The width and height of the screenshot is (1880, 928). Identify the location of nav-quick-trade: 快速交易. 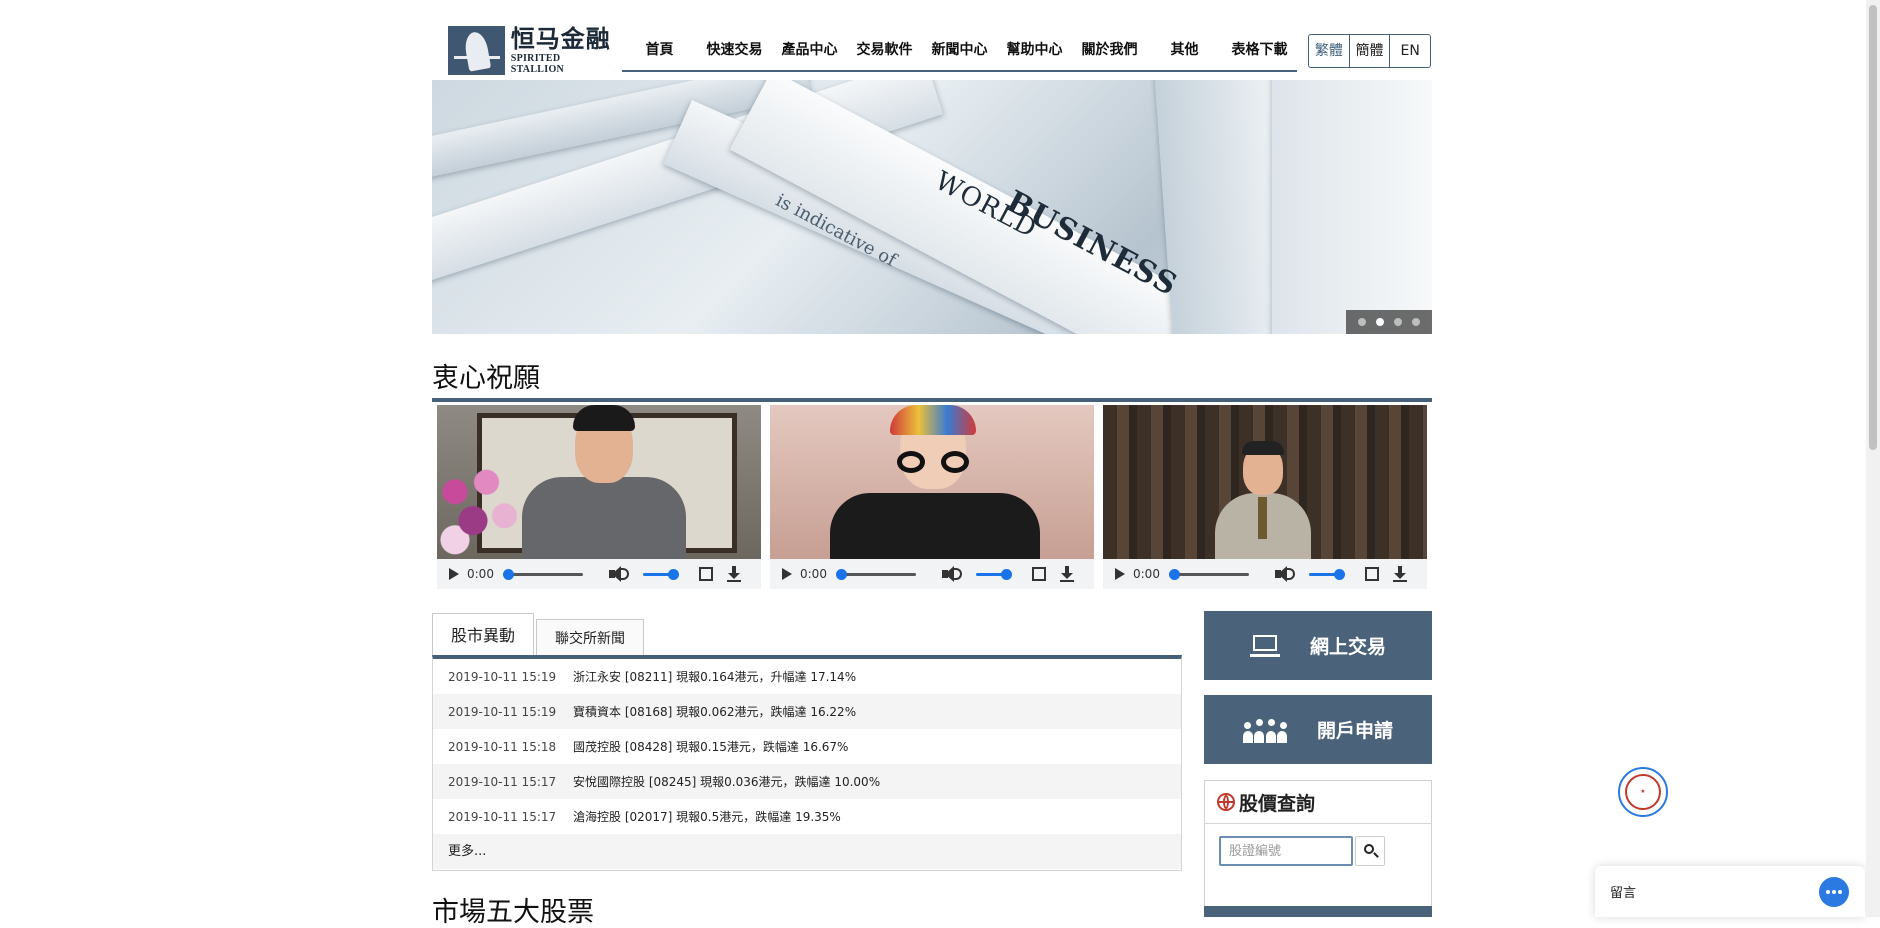
(734, 50).